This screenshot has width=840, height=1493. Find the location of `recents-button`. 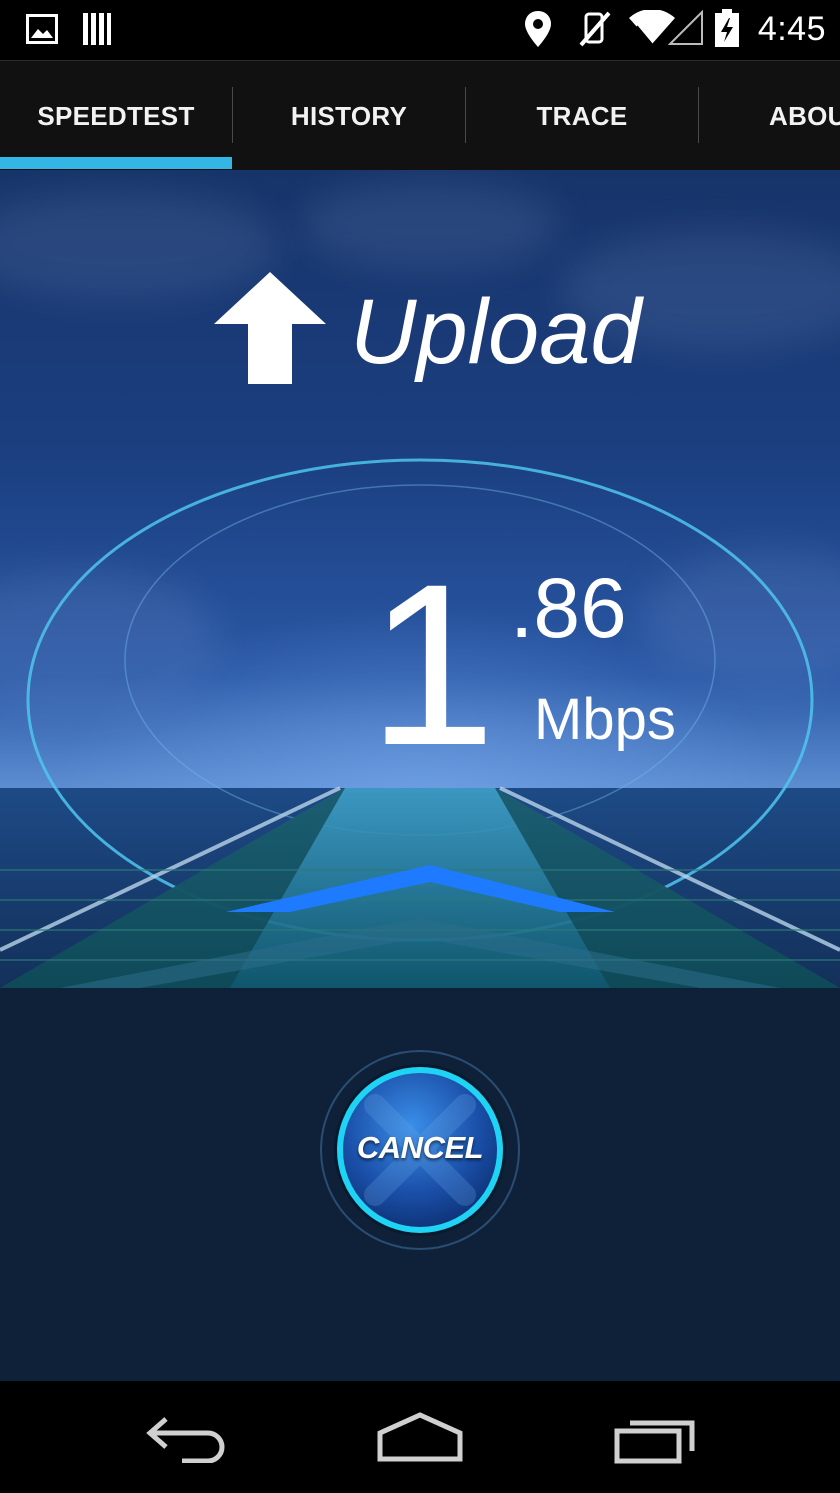

recents-button is located at coordinates (654, 1437).